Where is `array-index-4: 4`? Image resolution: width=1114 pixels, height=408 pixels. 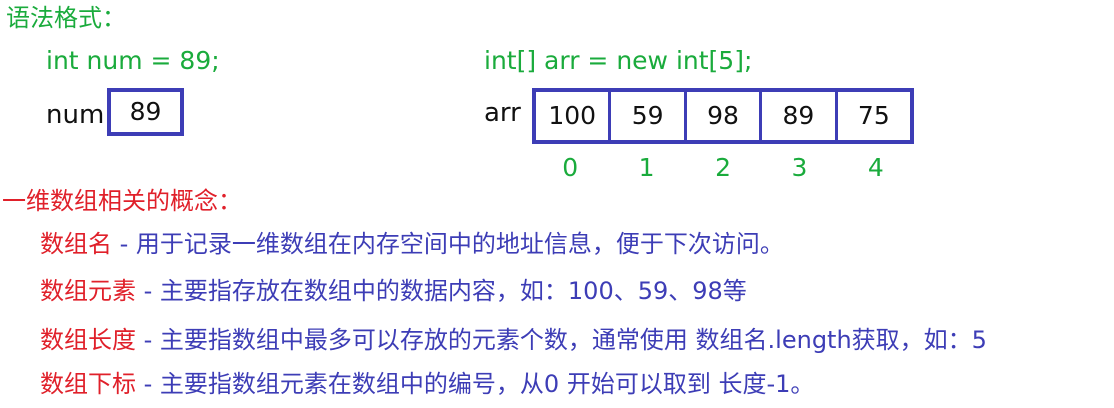 array-index-4: 4 is located at coordinates (875, 167).